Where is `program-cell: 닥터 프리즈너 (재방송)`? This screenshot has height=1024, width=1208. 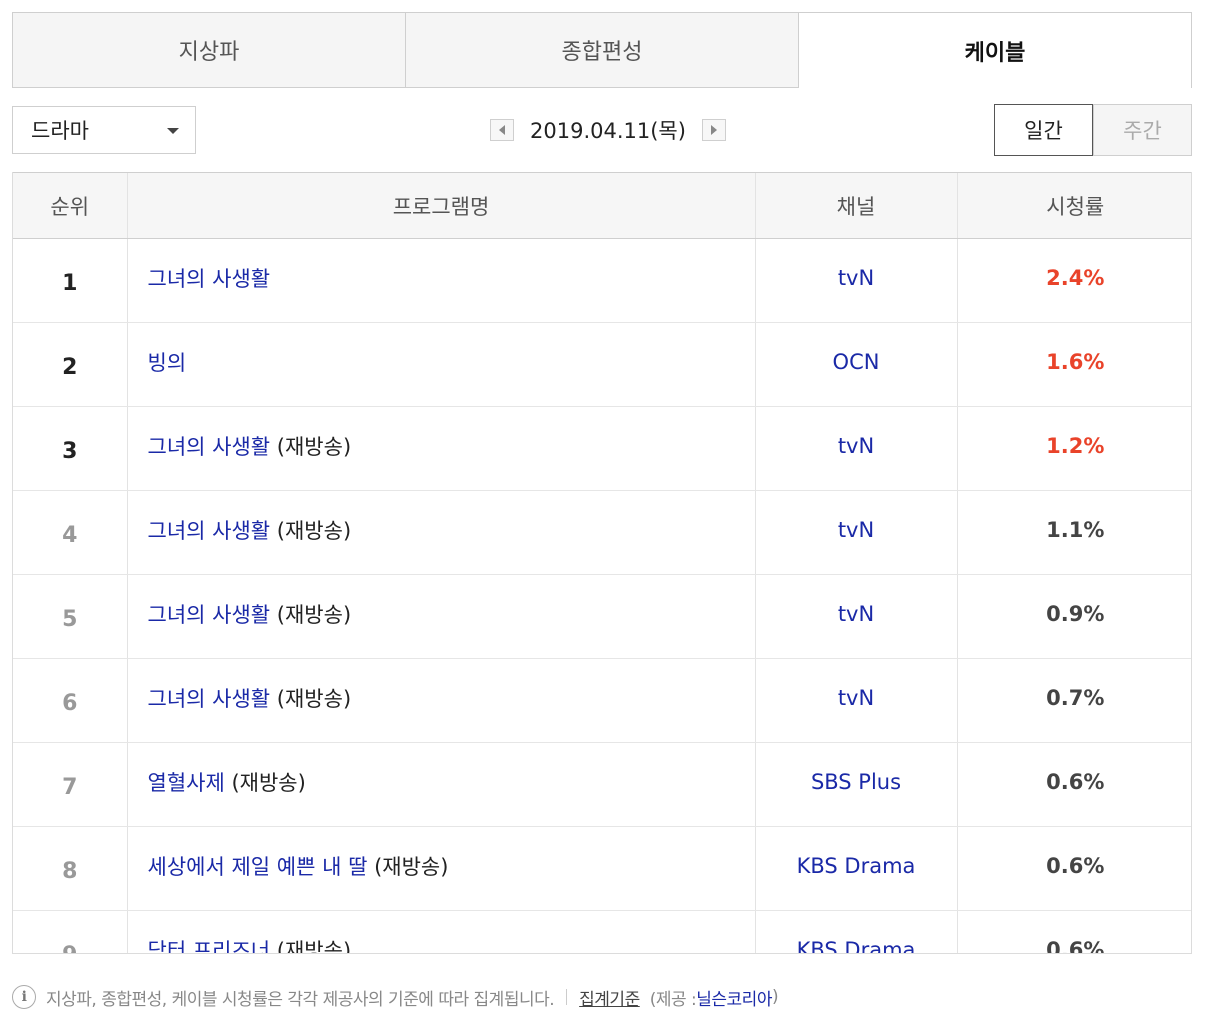 program-cell: 닥터 프리즈너 (재방송) is located at coordinates (440, 932).